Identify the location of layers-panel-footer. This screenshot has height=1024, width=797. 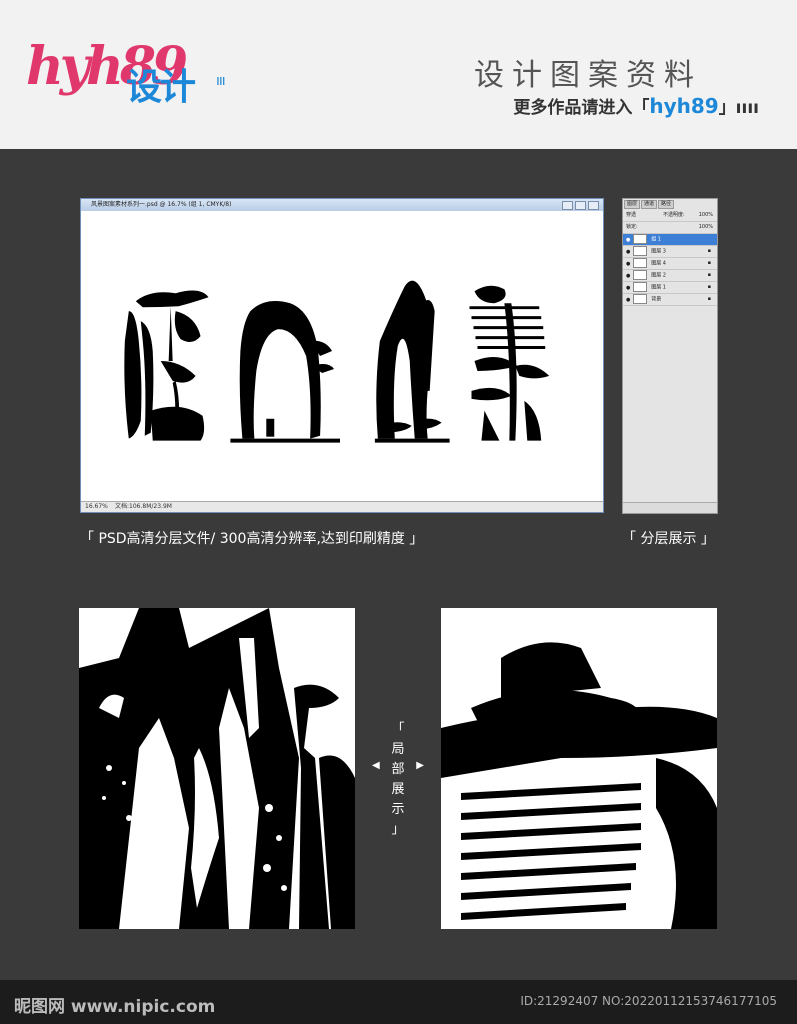
(670, 507).